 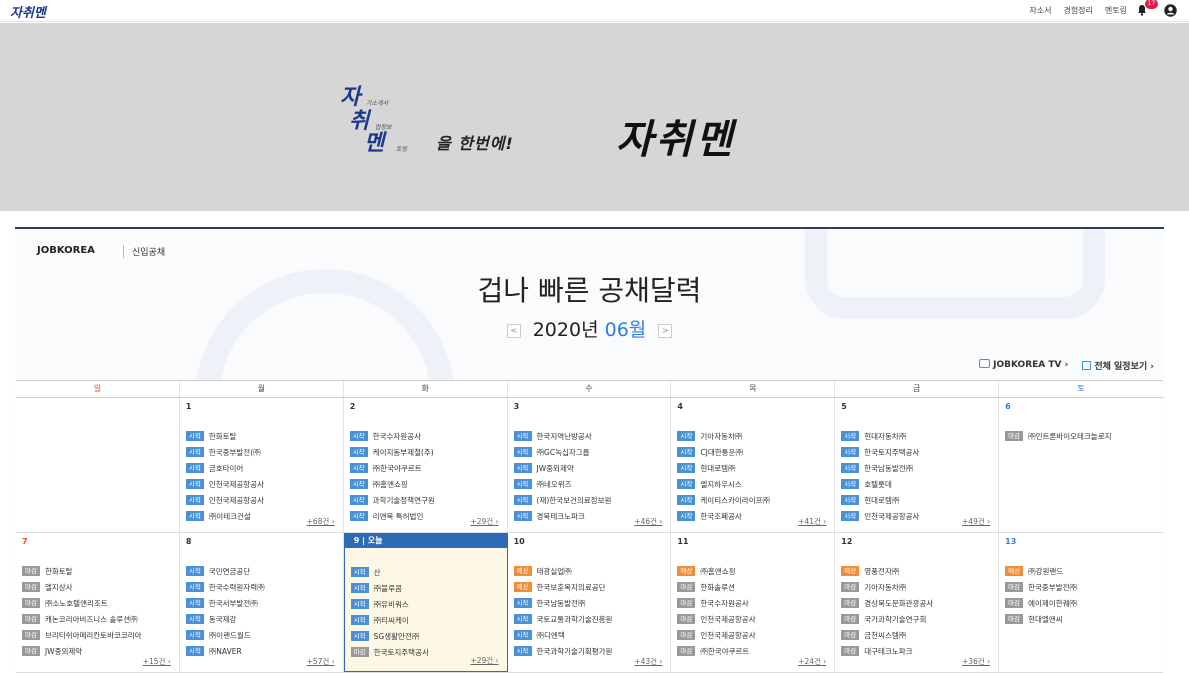 I want to click on event-item: 시작 한국서부발전㈜, so click(x=261, y=603).